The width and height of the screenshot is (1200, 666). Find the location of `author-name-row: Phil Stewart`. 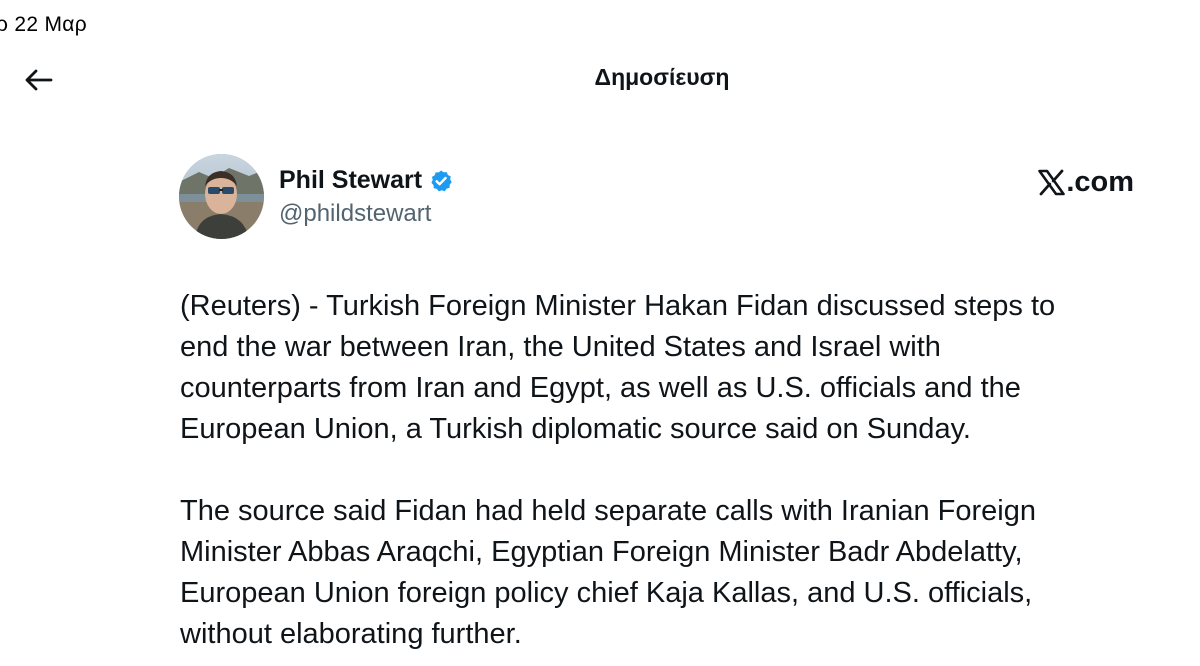

author-name-row: Phil Stewart is located at coordinates (366, 180).